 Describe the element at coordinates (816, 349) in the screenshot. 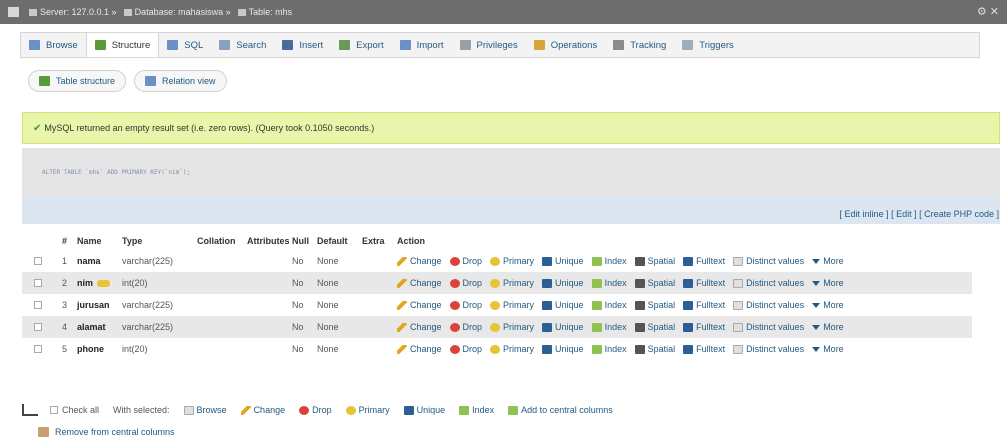

I see `chevron-down-icon` at that location.